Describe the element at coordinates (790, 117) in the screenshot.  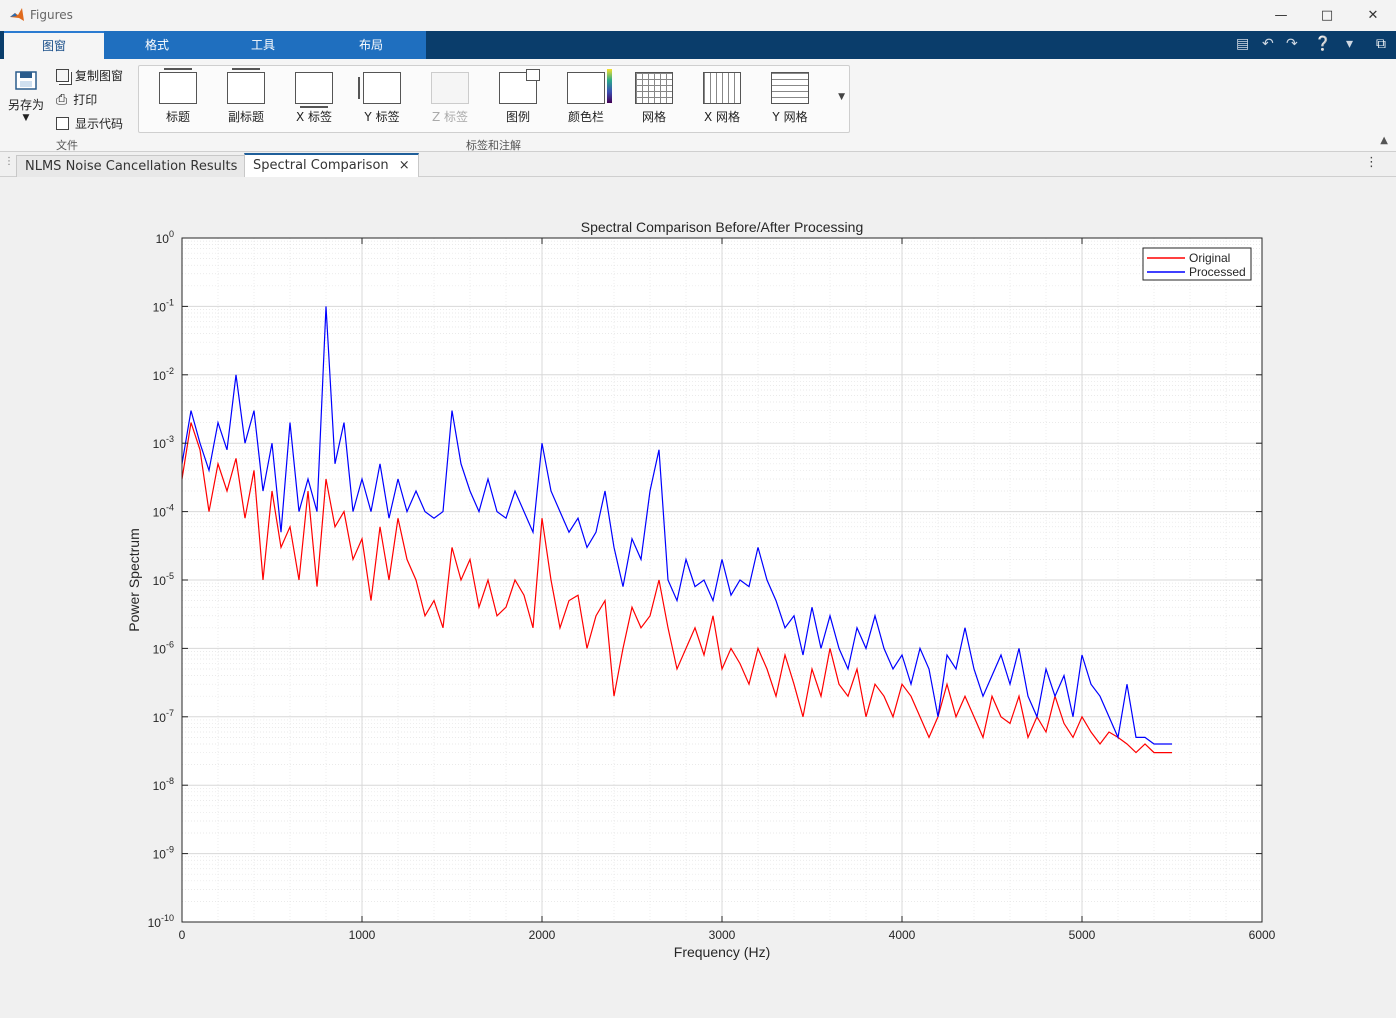
I see `ygrid-button-label: Y 网格` at that location.